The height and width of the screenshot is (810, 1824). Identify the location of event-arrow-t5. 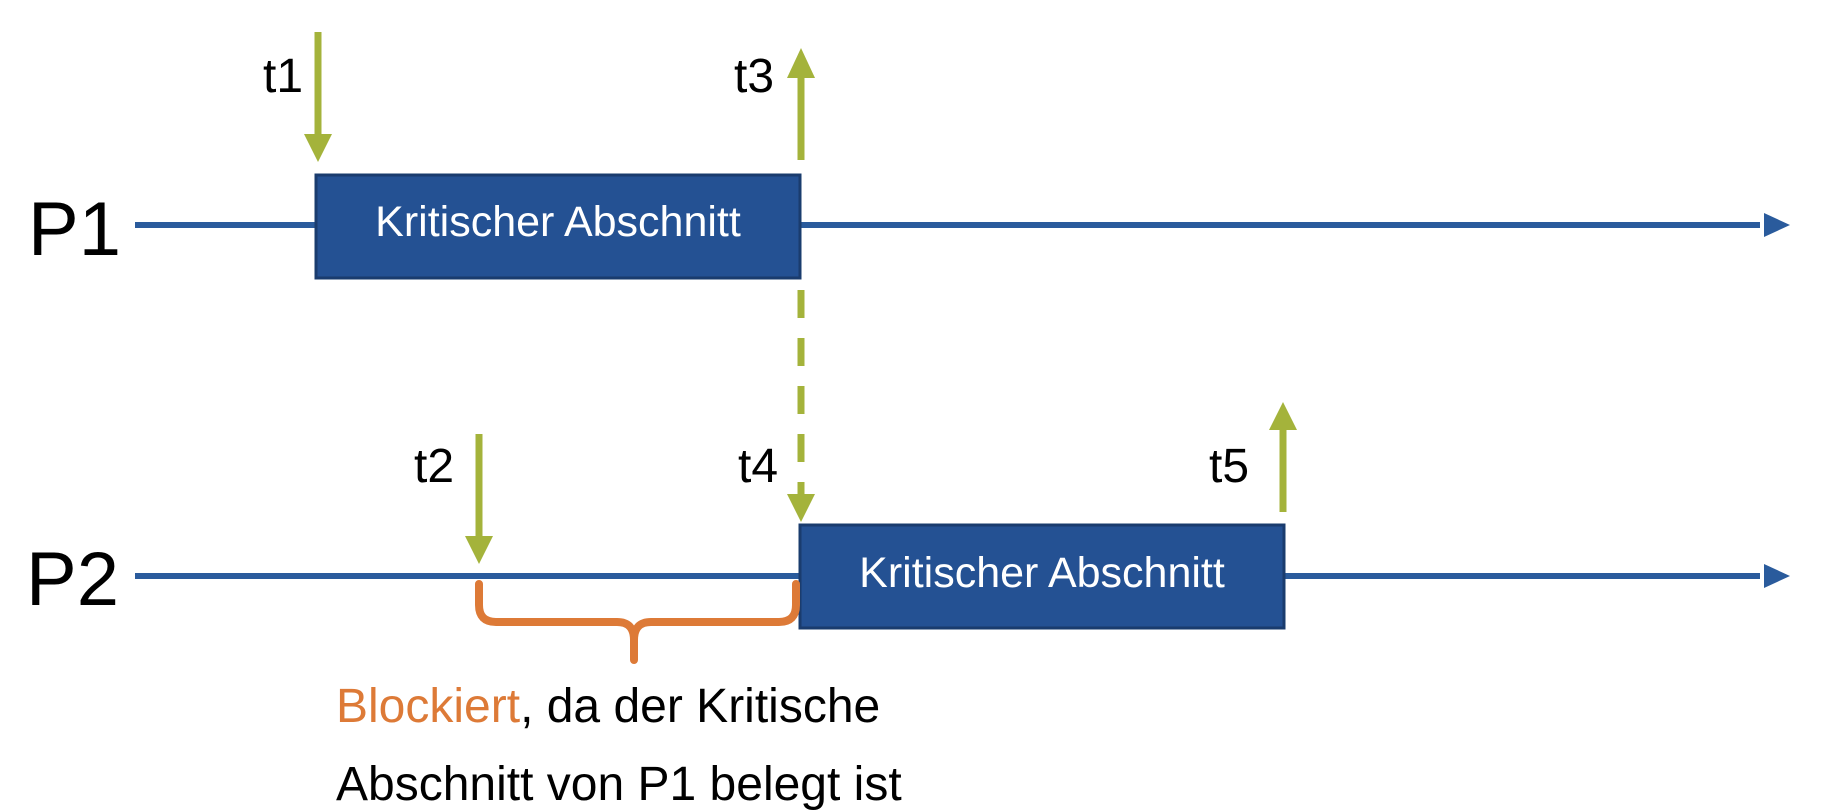
(1283, 457).